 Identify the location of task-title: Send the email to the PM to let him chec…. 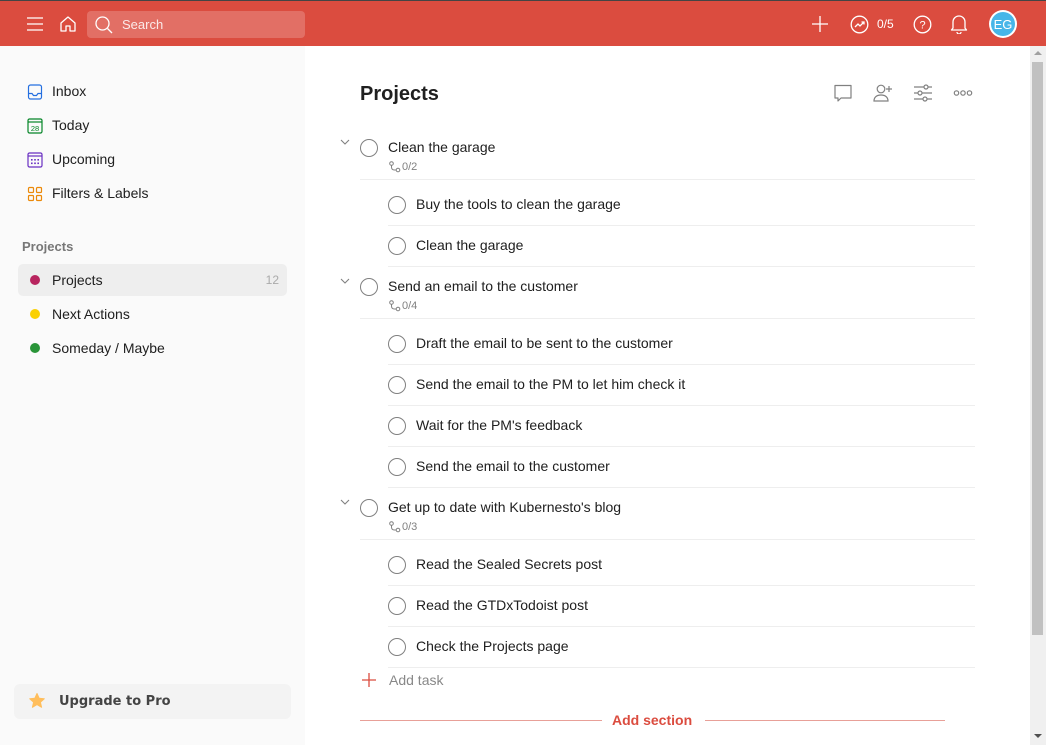
(551, 384).